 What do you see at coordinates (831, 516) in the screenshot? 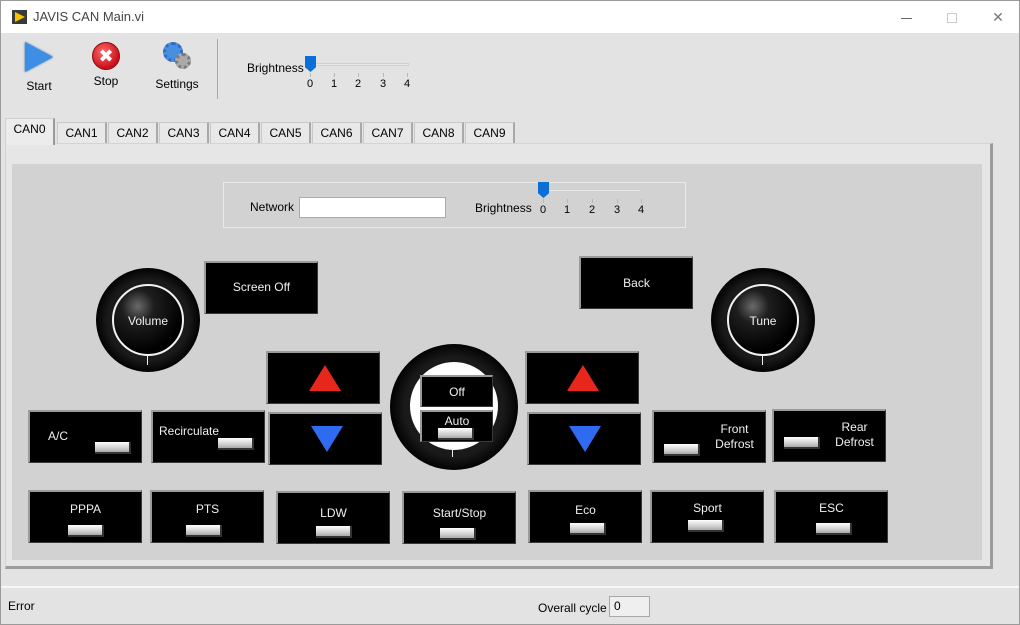
I see `esc-button: ESC` at bounding box center [831, 516].